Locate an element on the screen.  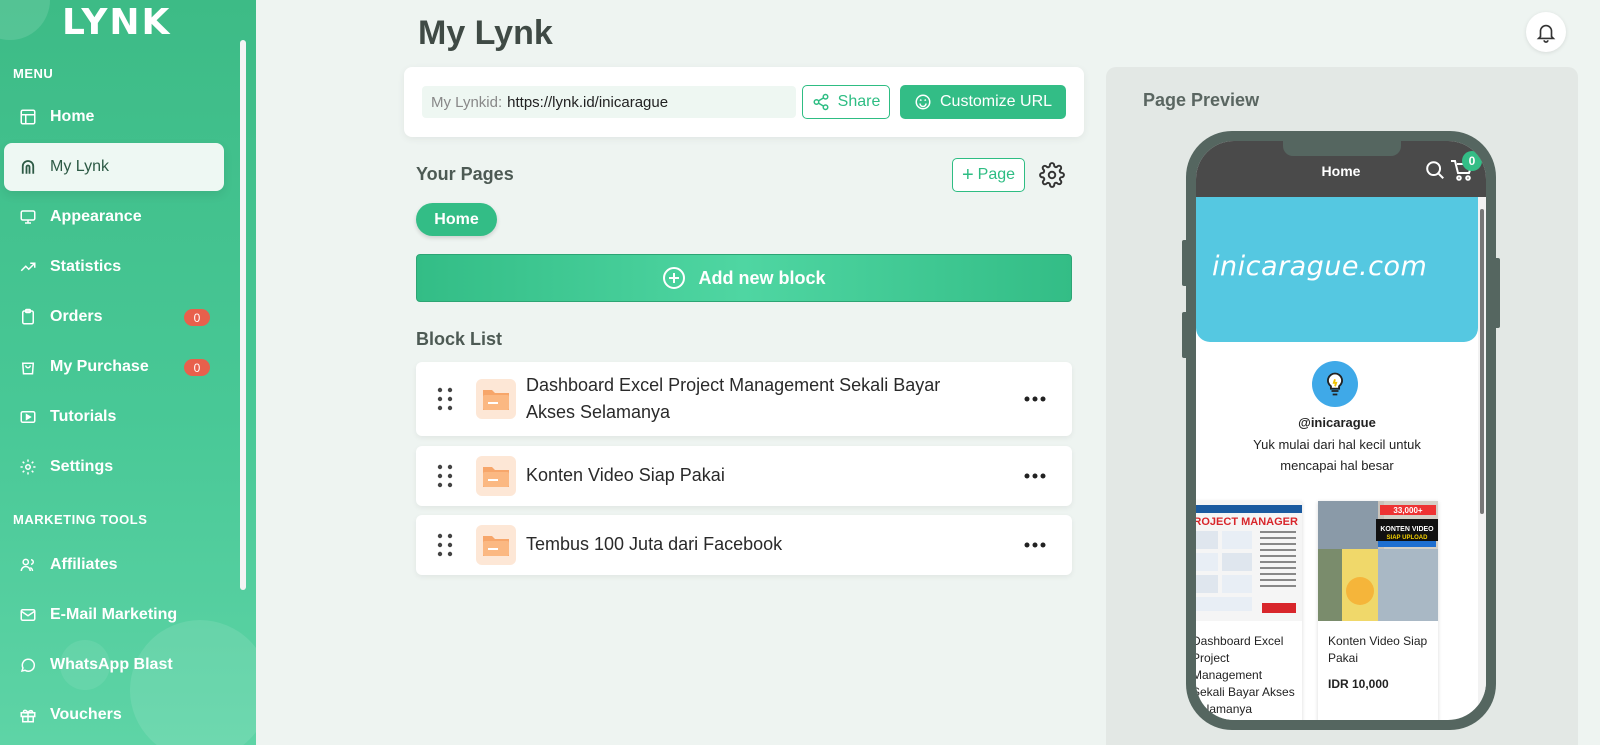
search-icon is located at coordinates (1435, 170).